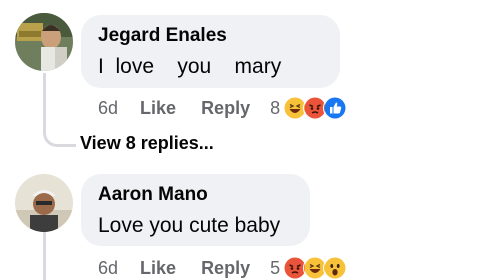  I want to click on comment-text: Love you cute baby, so click(189, 225).